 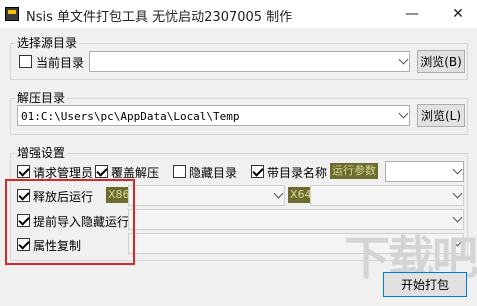 I want to click on source-group-title: 选择源目录, so click(x=47, y=42).